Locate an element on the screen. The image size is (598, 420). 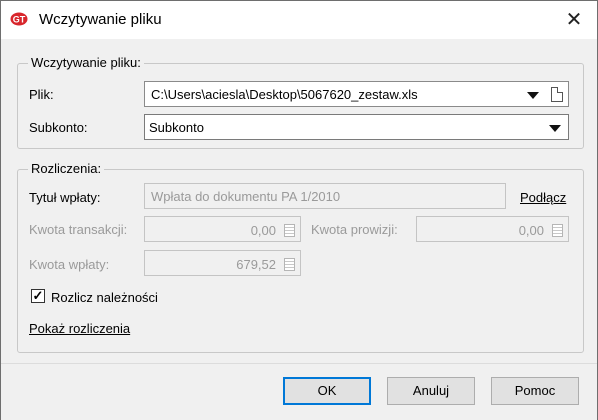
attach-link: Podłącz is located at coordinates (543, 197).